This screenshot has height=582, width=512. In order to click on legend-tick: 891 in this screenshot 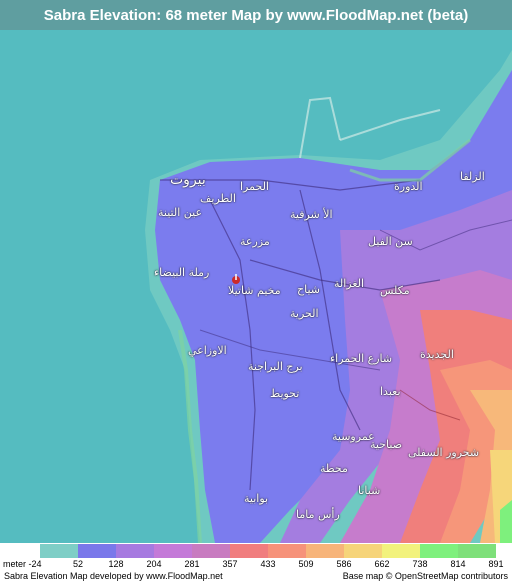, I will do `click(496, 564)`.